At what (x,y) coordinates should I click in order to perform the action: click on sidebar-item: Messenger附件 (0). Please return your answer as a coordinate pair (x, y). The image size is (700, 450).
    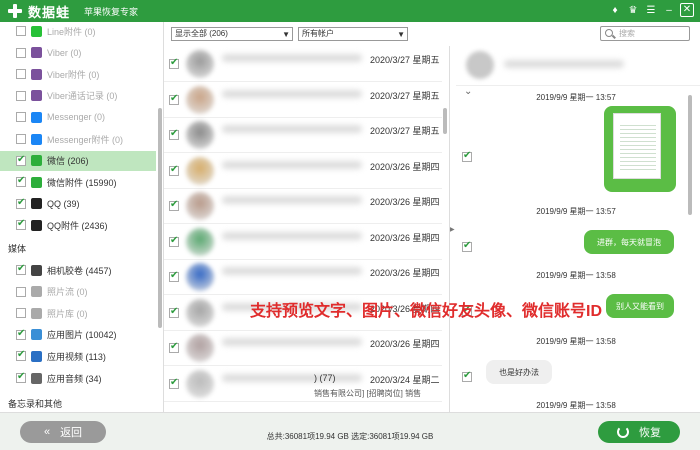
    Looking at the image, I should click on (78, 139).